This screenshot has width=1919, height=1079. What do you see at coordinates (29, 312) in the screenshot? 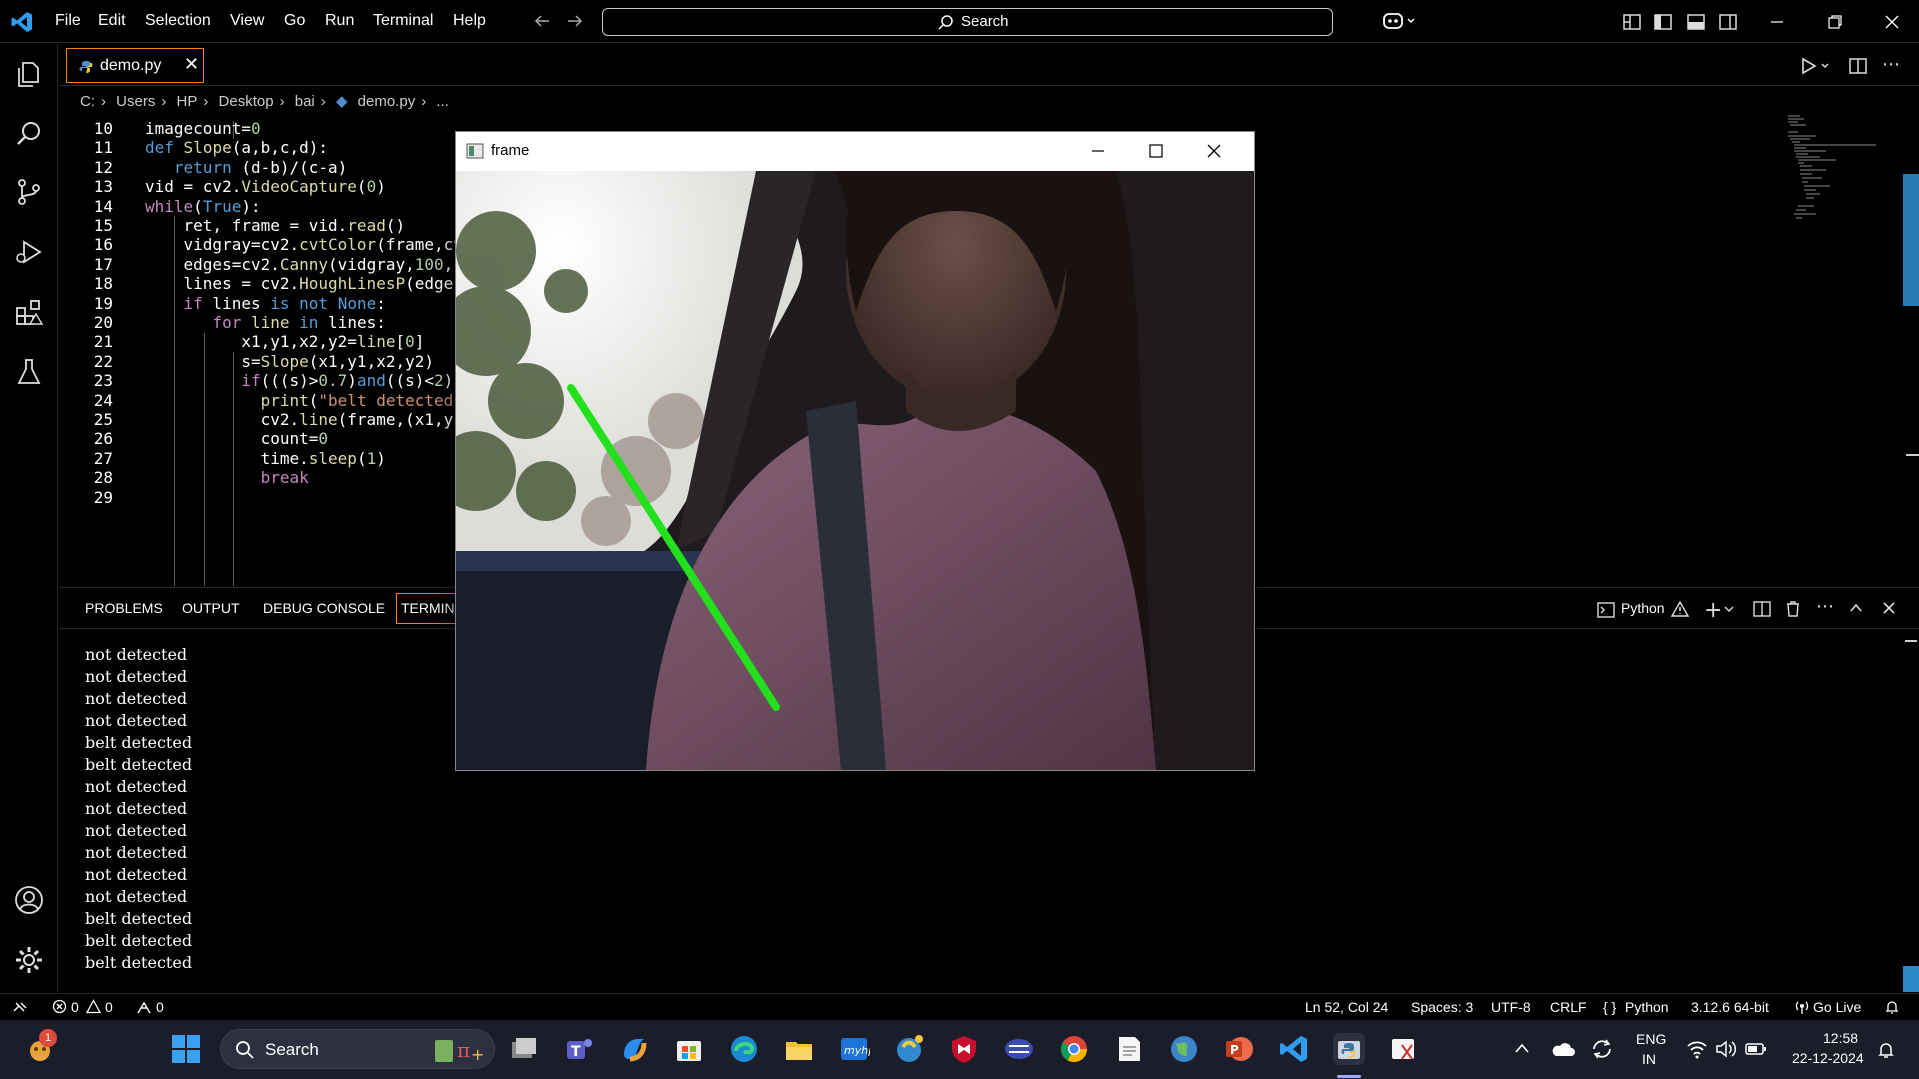
I see `extensions-icon` at bounding box center [29, 312].